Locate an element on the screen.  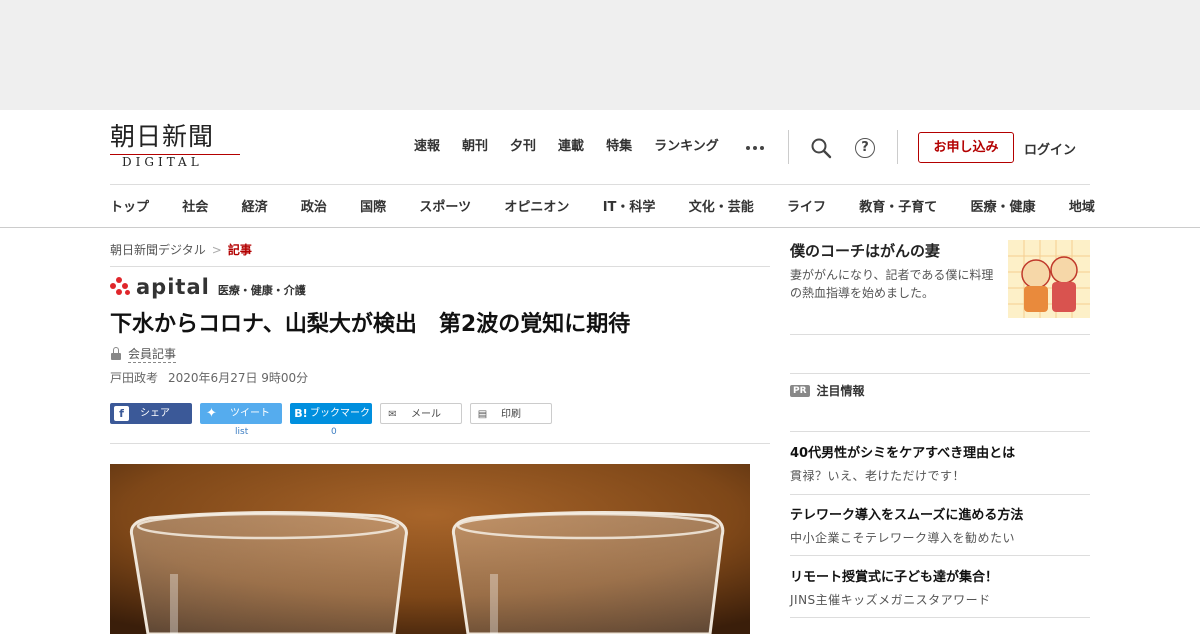
nav-item-morning: 朝刊 is located at coordinates (475, 147).